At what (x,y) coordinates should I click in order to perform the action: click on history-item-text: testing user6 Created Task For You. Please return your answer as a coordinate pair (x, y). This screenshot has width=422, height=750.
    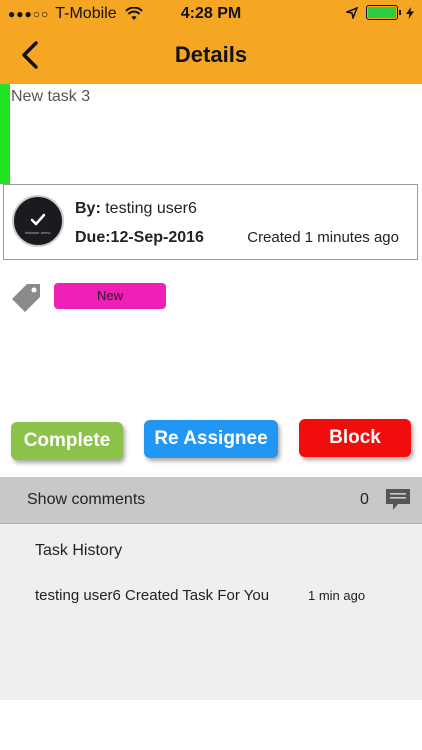
    Looking at the image, I should click on (152, 595).